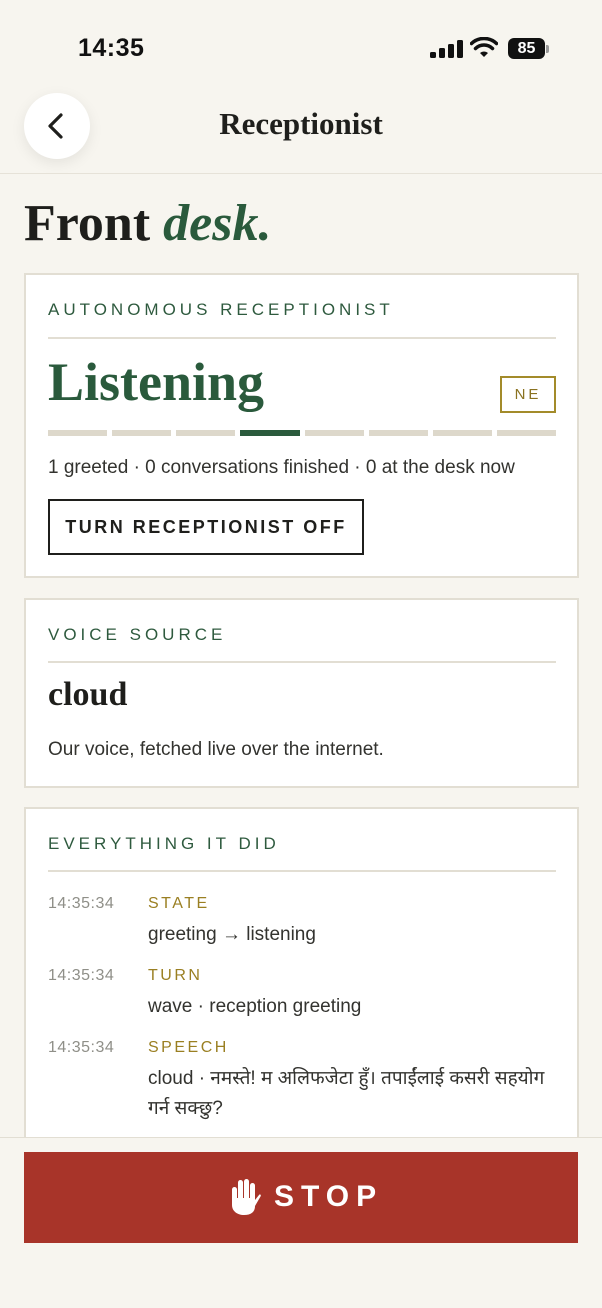 This screenshot has width=602, height=1308. What do you see at coordinates (528, 394) in the screenshot?
I see `status-badge: NE` at bounding box center [528, 394].